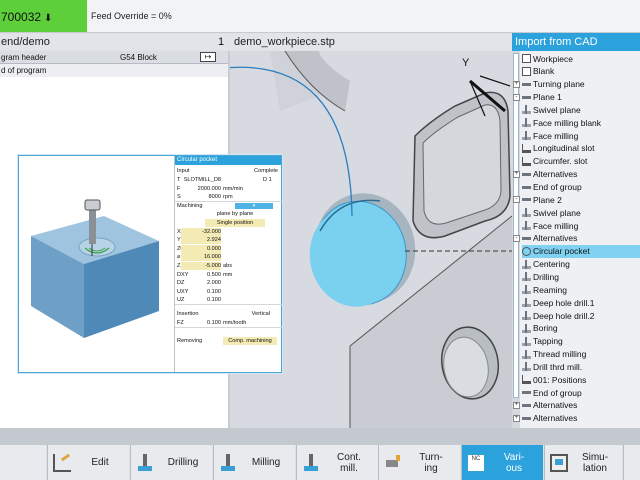 This screenshot has height=480, width=640. I want to click on form-separator, so click(228, 305).